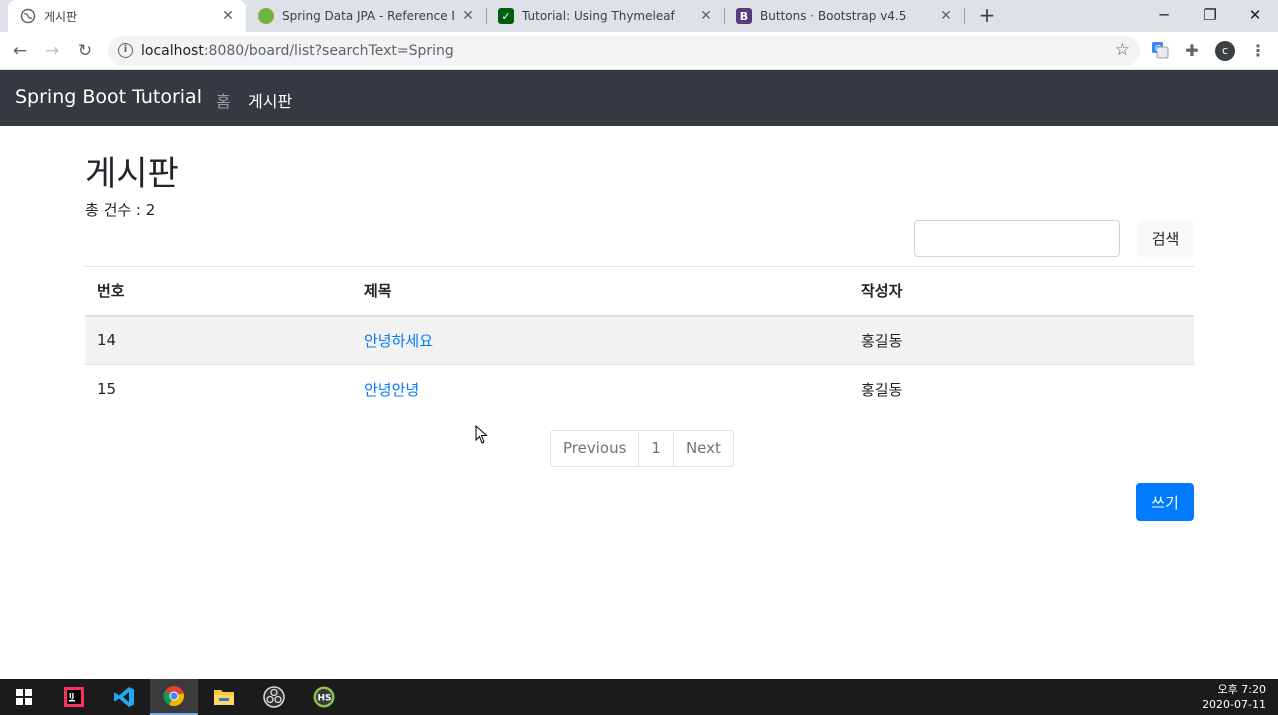 The width and height of the screenshot is (1278, 715). What do you see at coordinates (391, 390) in the screenshot?
I see `post-title-link: 안녕안녕` at bounding box center [391, 390].